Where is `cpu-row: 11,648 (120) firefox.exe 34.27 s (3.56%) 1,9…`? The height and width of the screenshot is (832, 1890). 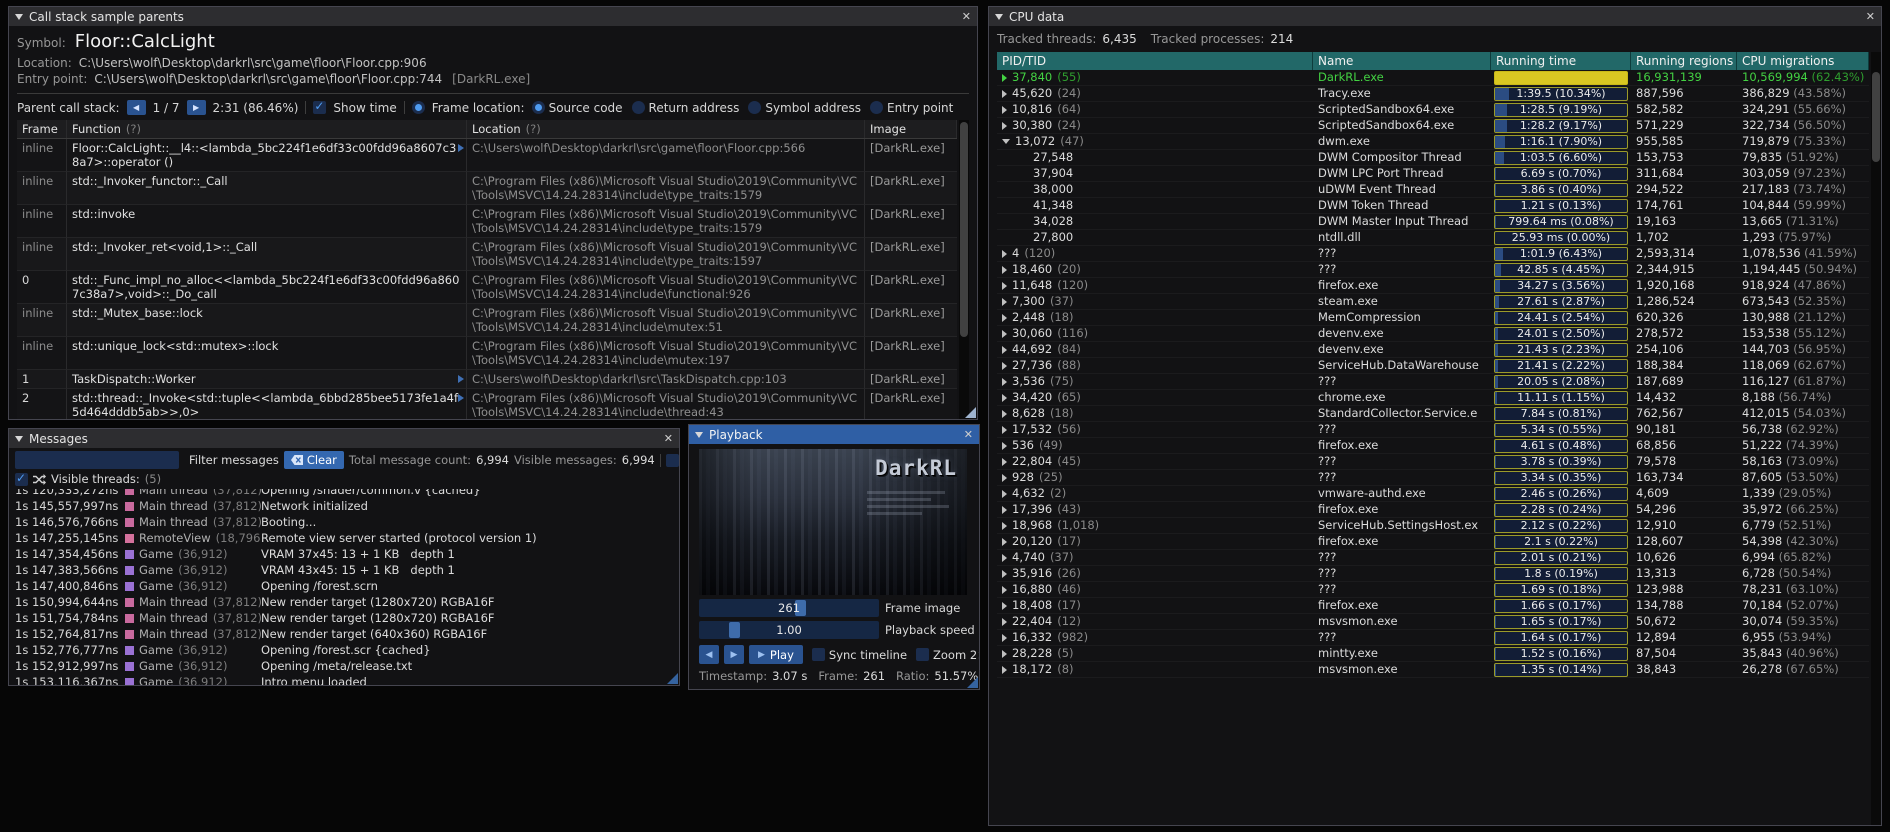
cpu-row: 11,648 (120) firefox.exe 34.27 s (3.56%) 1,9… is located at coordinates (1433, 286).